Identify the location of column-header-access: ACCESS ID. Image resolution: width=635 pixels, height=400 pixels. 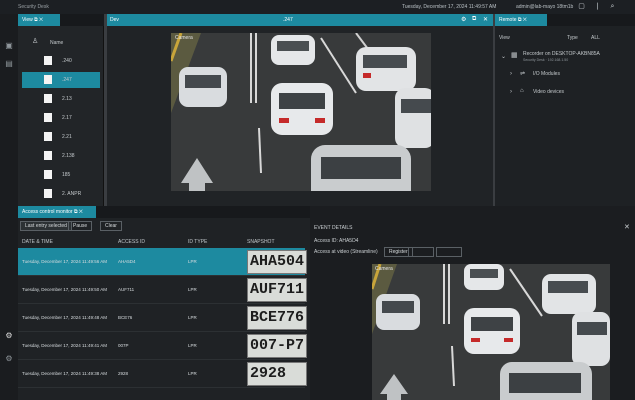
(131, 242).